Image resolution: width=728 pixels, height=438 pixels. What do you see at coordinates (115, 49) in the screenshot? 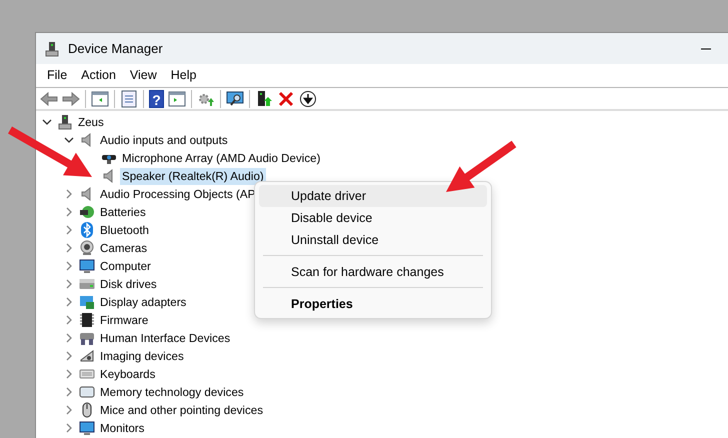
I see `window-title: Device Manager` at bounding box center [115, 49].